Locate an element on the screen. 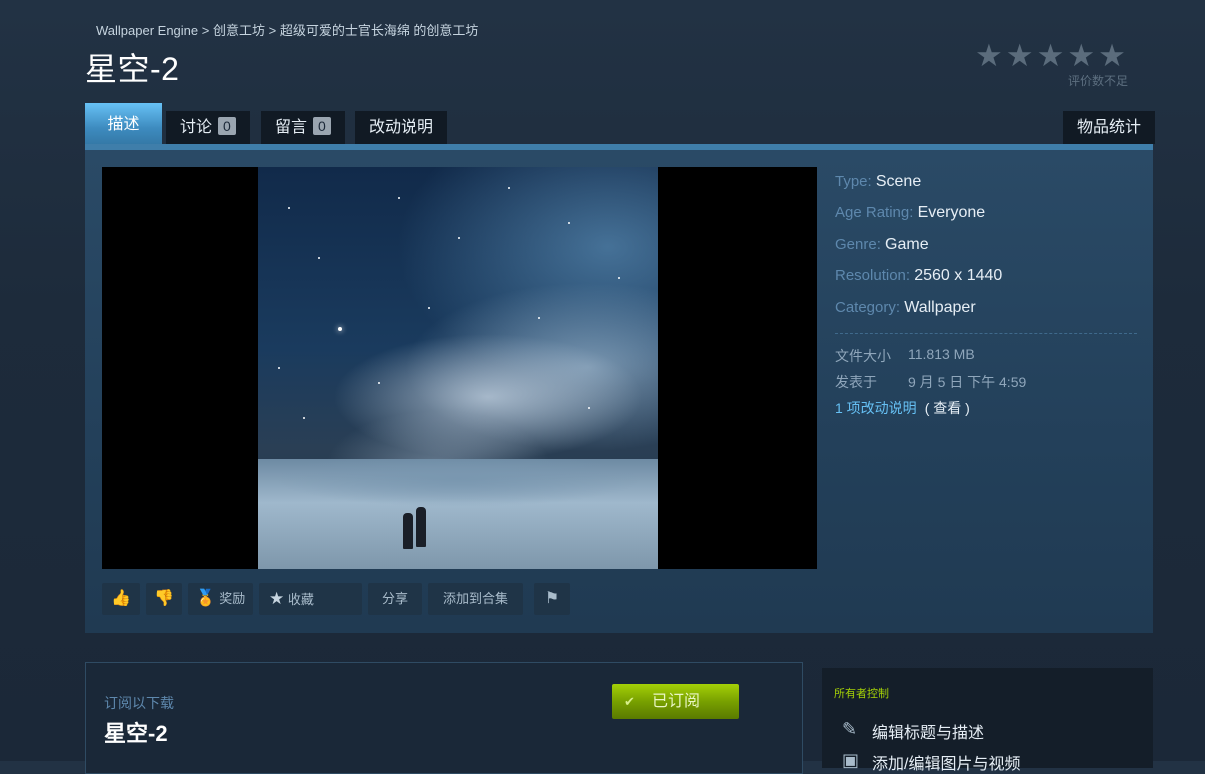 Image resolution: width=1205 pixels, height=774 pixels. meta-resolution: Resolution: 2560 x 1440 is located at coordinates (918, 276).